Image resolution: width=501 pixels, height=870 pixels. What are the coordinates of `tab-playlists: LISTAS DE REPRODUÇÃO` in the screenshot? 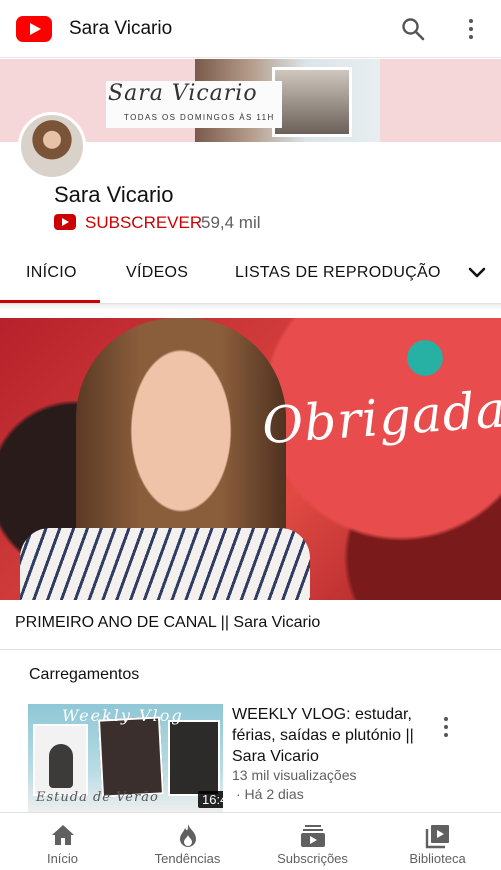 It's located at (338, 273).